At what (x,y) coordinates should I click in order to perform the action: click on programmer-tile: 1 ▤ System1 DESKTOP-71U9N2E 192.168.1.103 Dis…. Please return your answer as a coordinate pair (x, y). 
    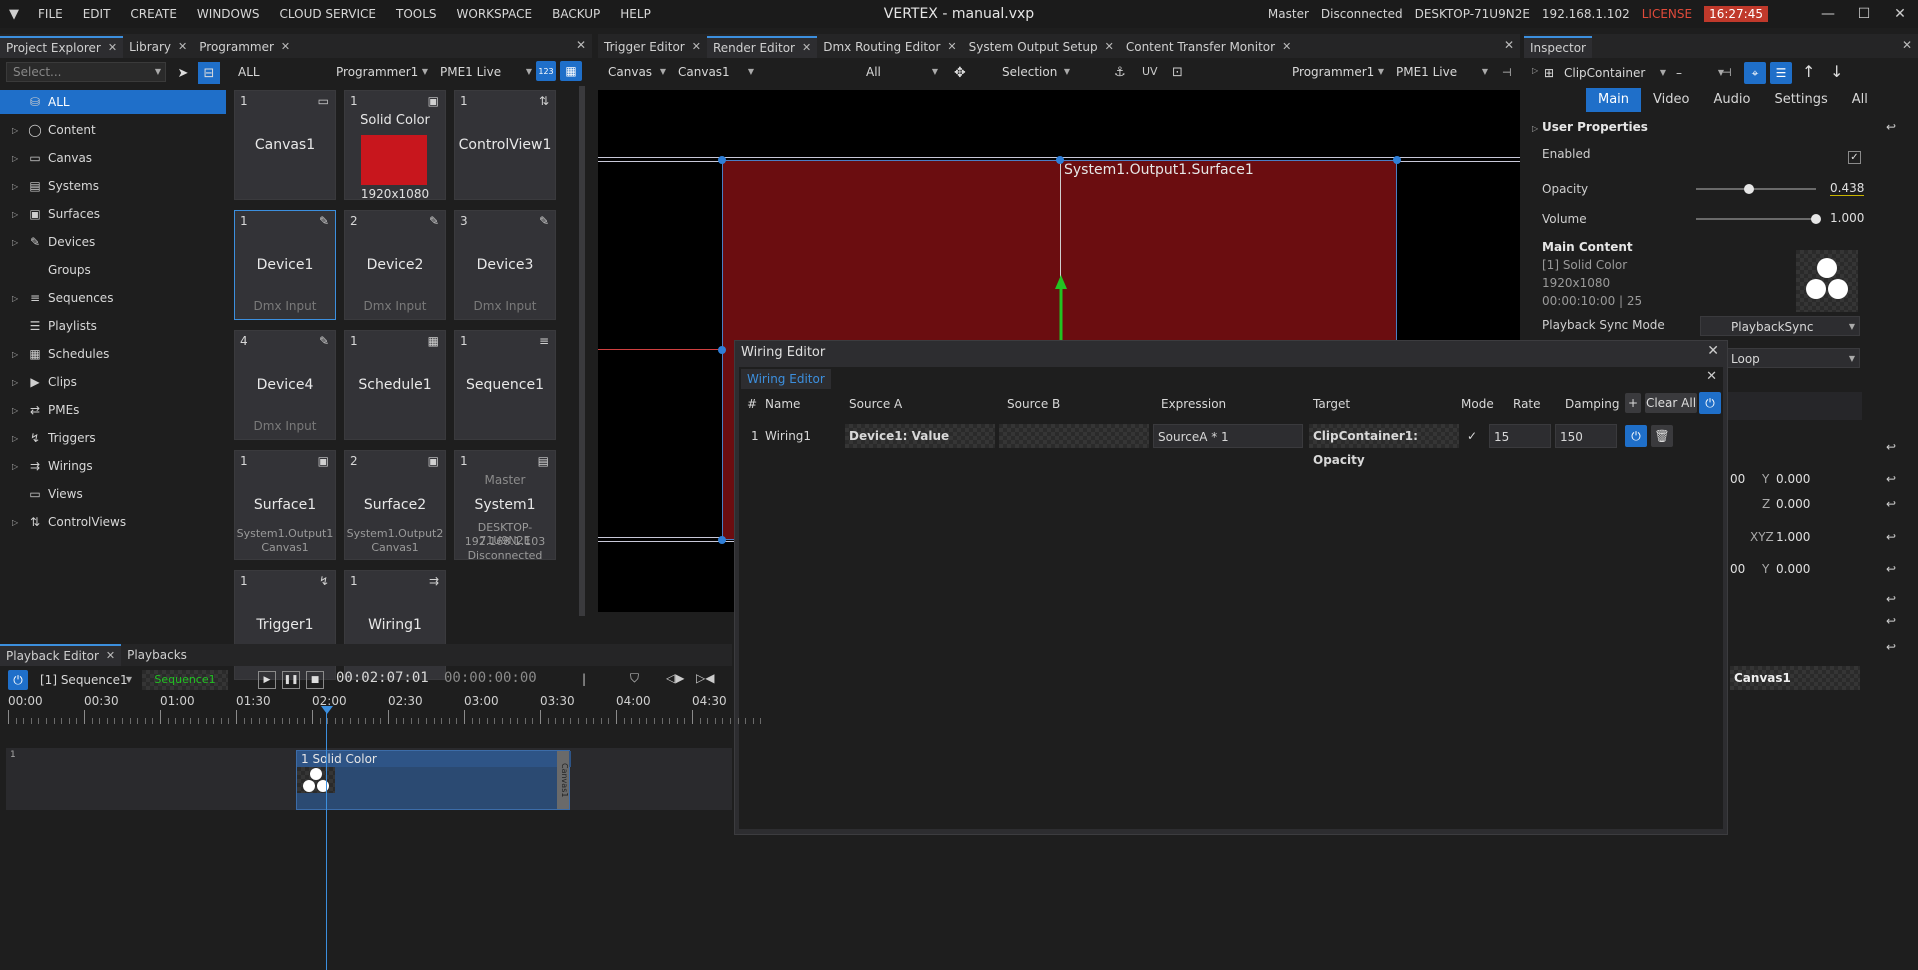
    Looking at the image, I should click on (505, 506).